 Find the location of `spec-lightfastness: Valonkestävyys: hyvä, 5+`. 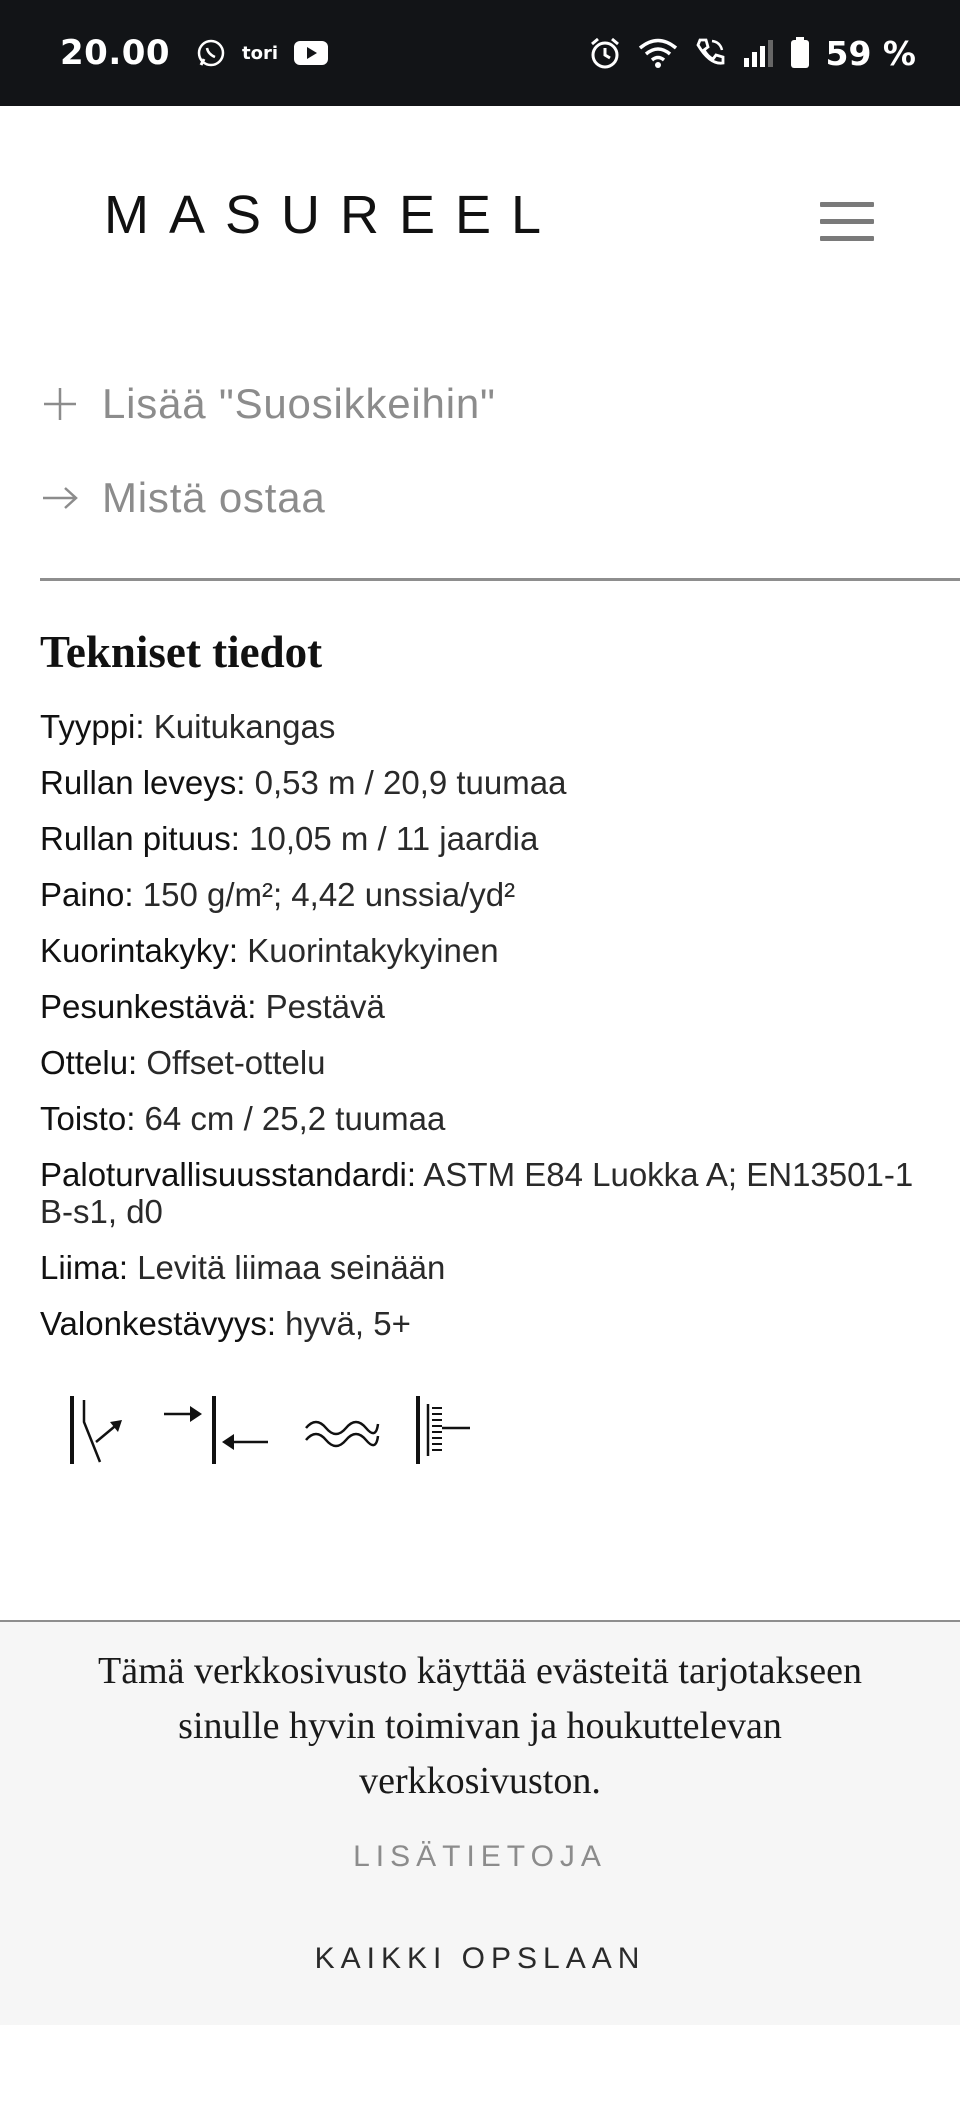

spec-lightfastness: Valonkestävyys: hyvä, 5+ is located at coordinates (490, 1323).